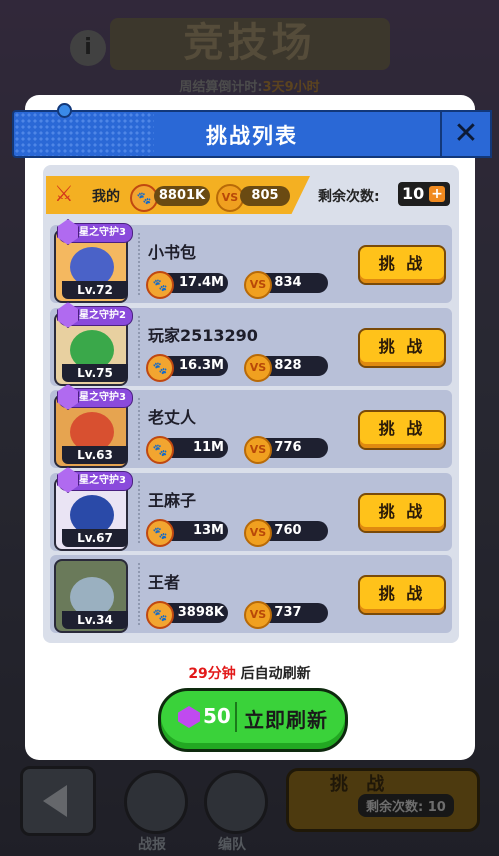  Describe the element at coordinates (236, 717) in the screenshot. I see `refresh-divider` at that location.